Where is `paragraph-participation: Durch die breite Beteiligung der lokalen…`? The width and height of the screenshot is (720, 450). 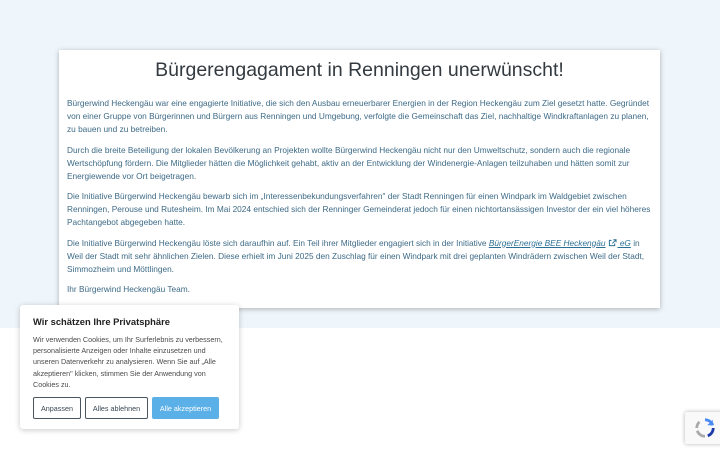
paragraph-participation: Durch die breite Beteiligung der lokalen… is located at coordinates (349, 162).